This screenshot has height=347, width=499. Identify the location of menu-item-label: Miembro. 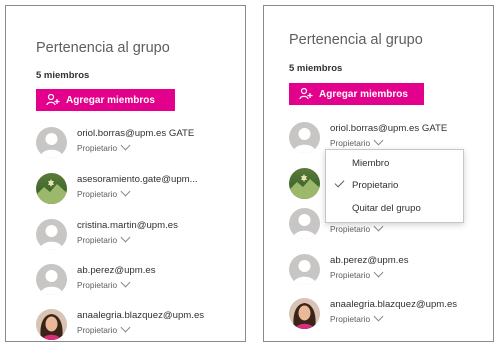
(371, 163).